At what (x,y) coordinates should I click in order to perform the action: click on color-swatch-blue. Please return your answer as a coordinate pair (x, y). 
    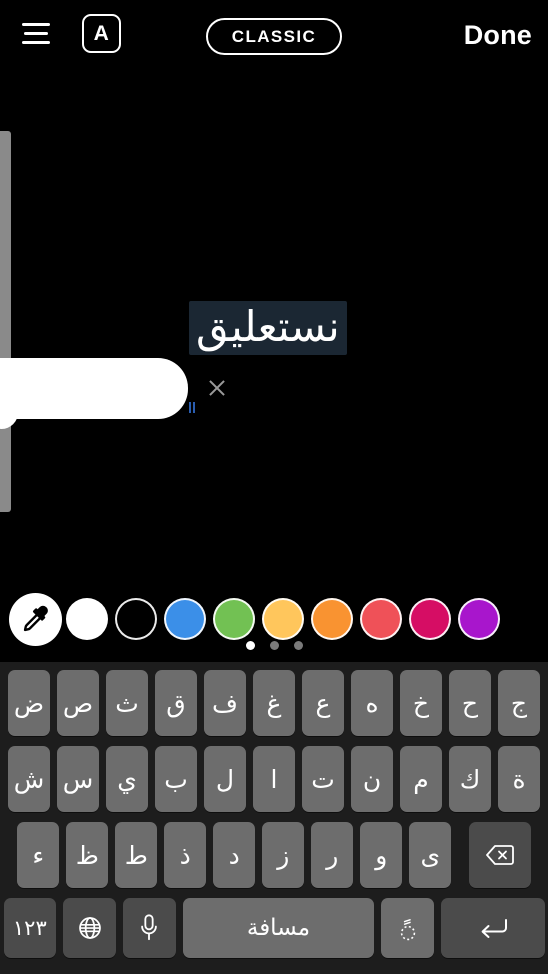
    Looking at the image, I should click on (185, 619).